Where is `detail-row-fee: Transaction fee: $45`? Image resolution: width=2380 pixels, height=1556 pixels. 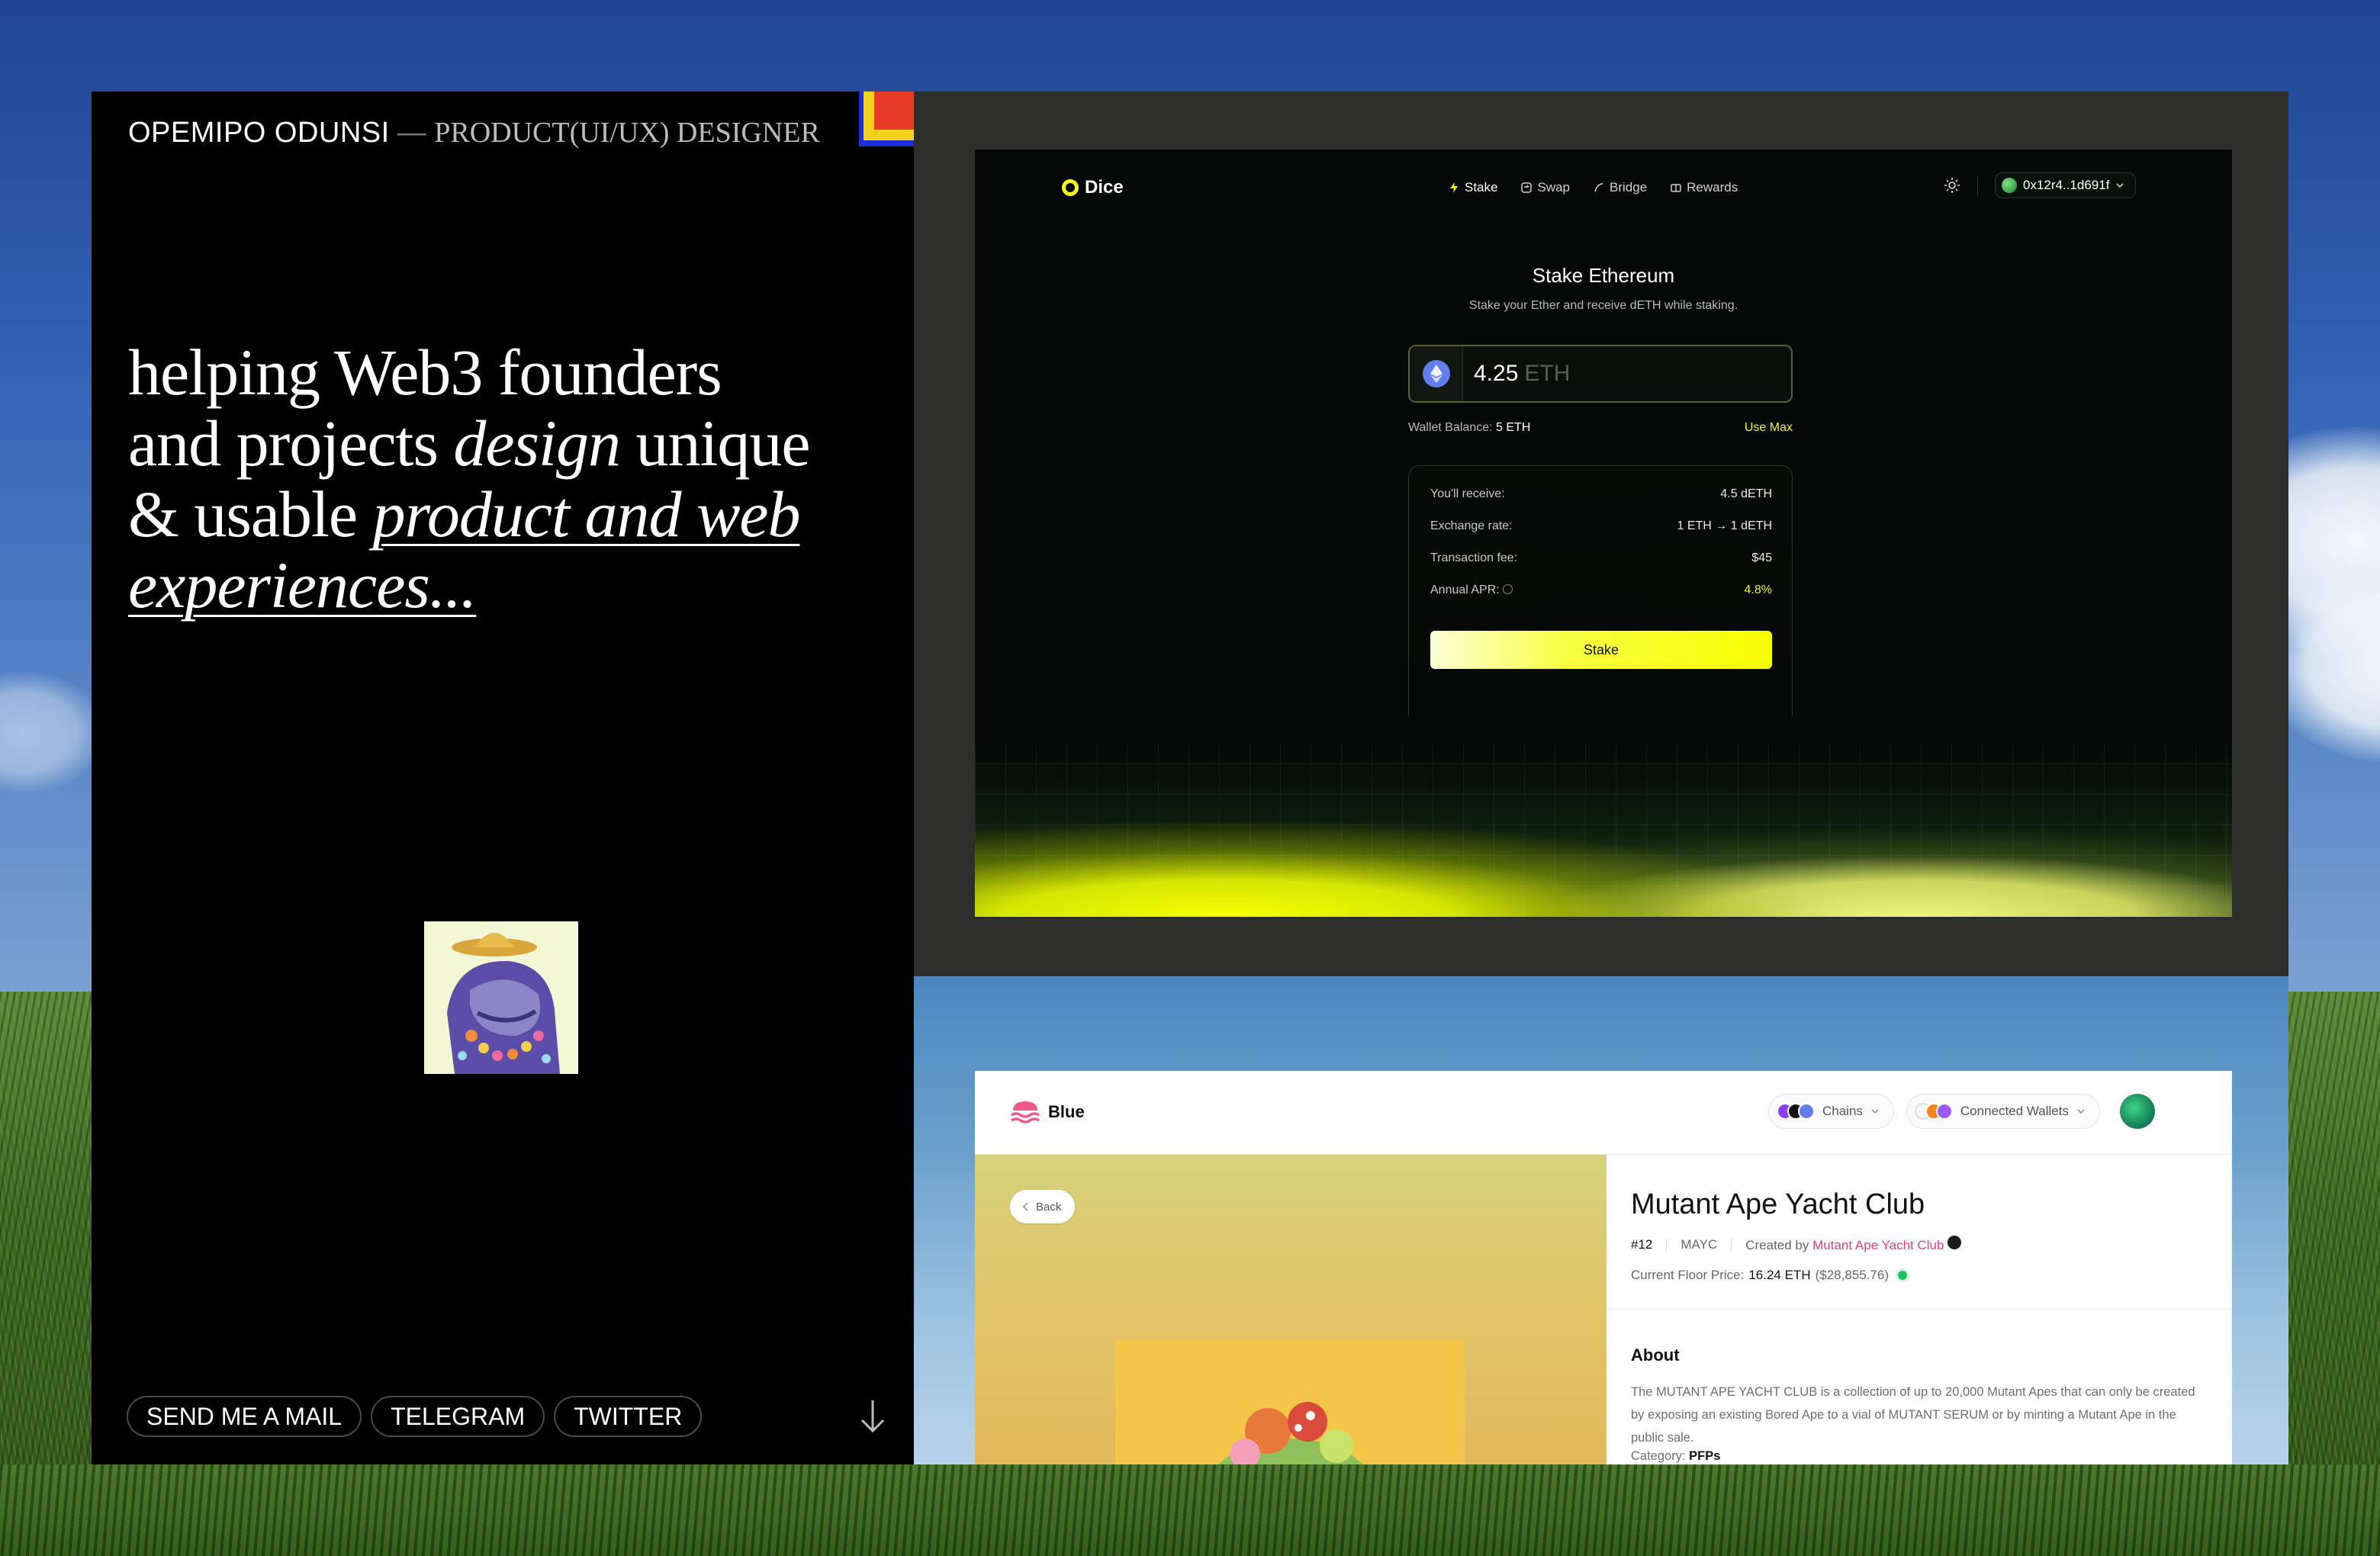 detail-row-fee: Transaction fee: $45 is located at coordinates (1601, 558).